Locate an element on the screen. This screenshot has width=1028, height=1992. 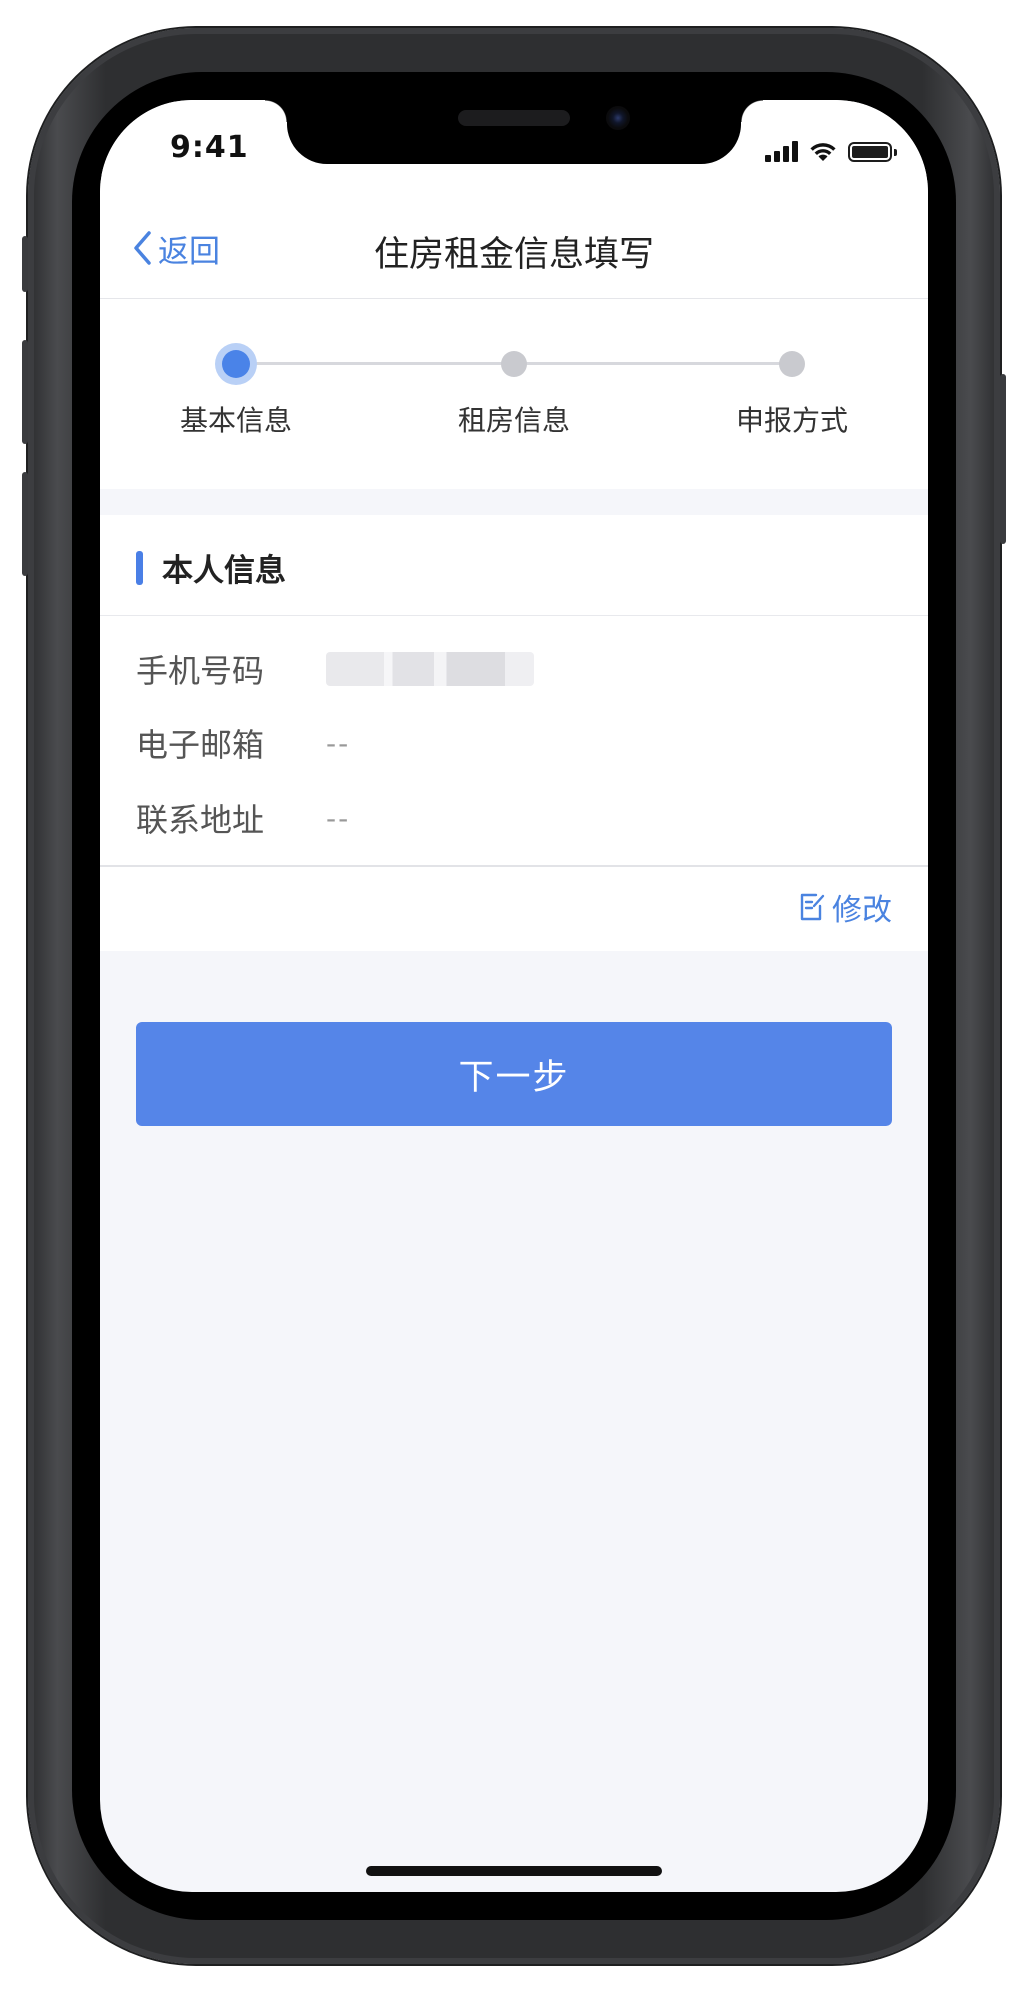
signal-icon is located at coordinates (781, 151).